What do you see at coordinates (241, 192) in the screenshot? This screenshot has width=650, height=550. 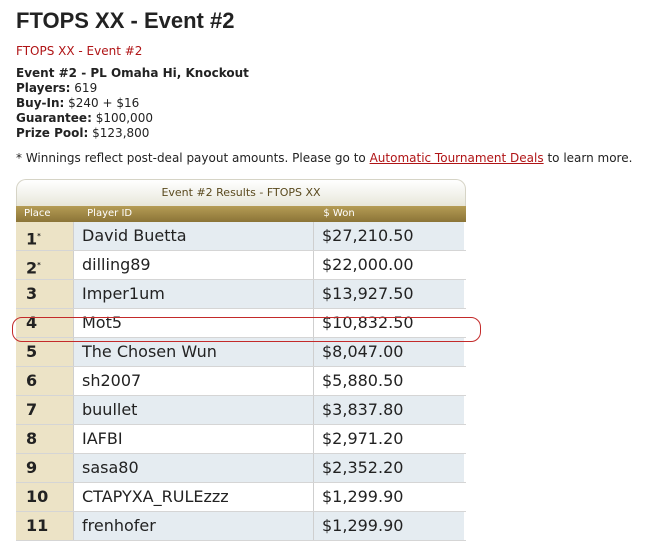 I see `table-caption: Event #2 Results - FTOPS XX` at bounding box center [241, 192].